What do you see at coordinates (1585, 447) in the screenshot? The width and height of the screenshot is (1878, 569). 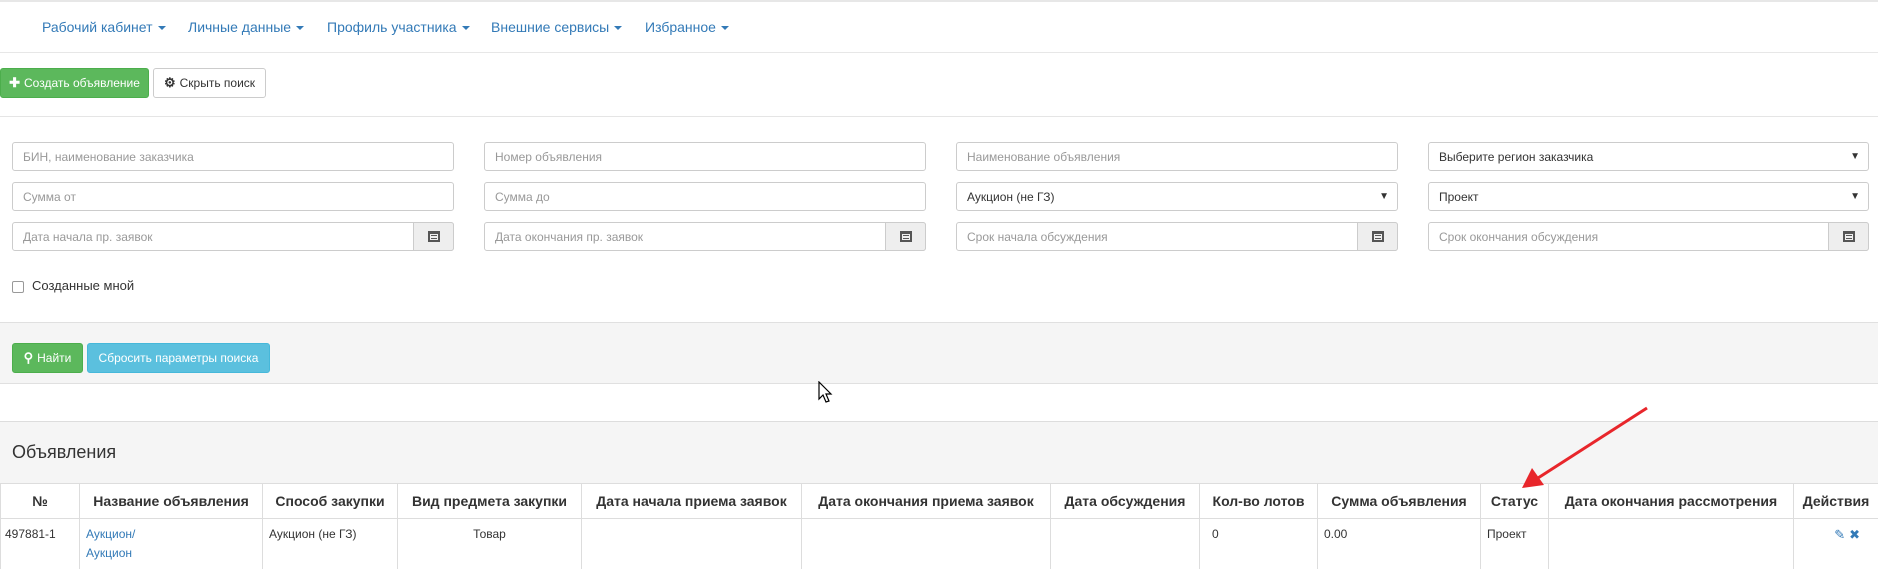 I see `red-annotation-arrow-icon` at bounding box center [1585, 447].